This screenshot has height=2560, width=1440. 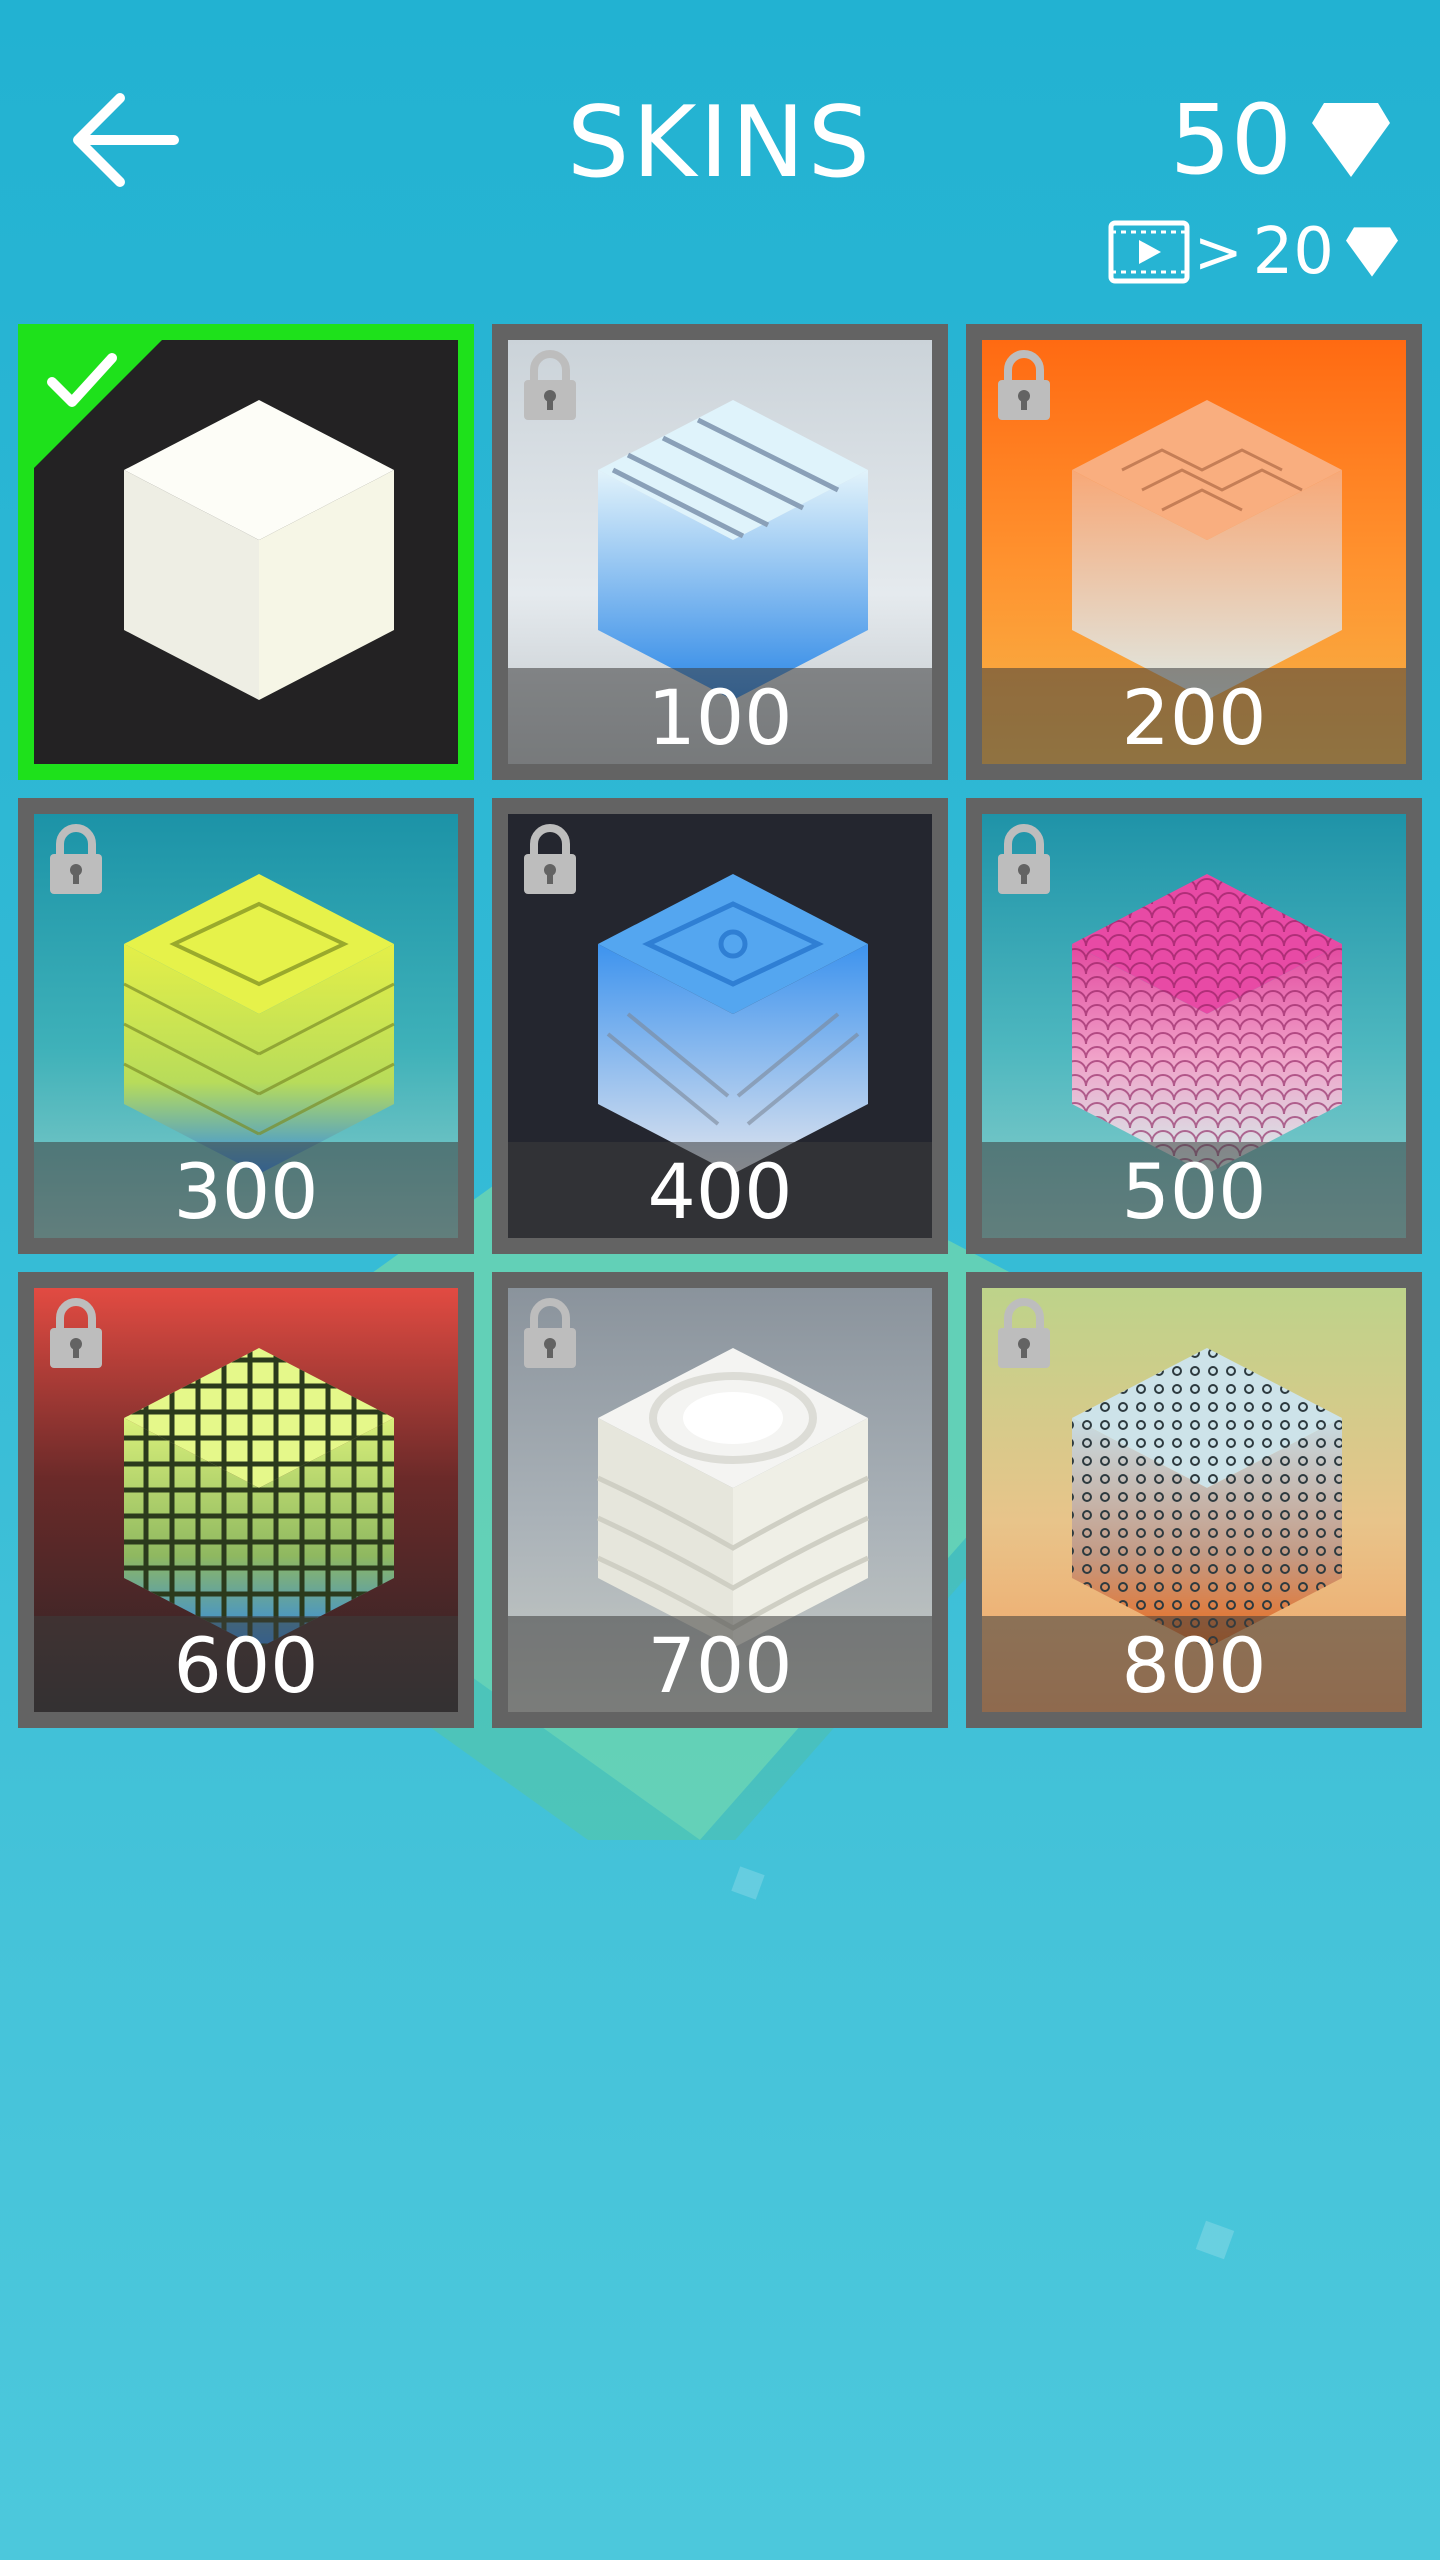 I want to click on price-label: 400, so click(x=720, y=1190).